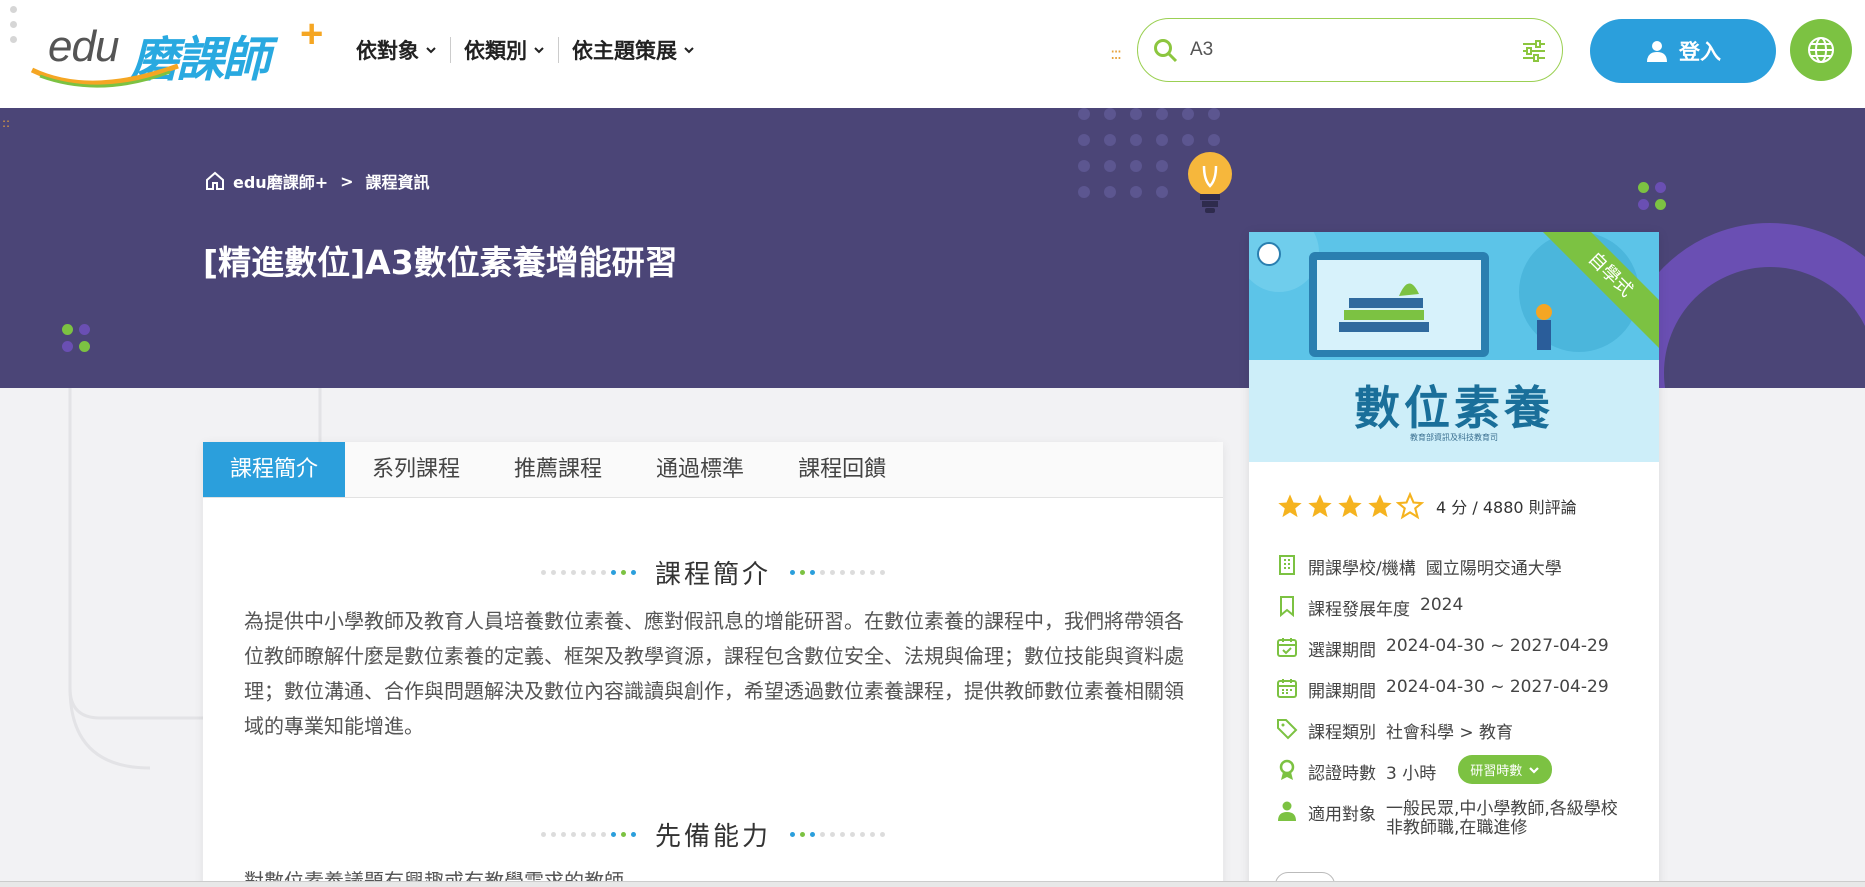 The image size is (1865, 887). I want to click on section-title: 課程簡介, so click(712, 574).